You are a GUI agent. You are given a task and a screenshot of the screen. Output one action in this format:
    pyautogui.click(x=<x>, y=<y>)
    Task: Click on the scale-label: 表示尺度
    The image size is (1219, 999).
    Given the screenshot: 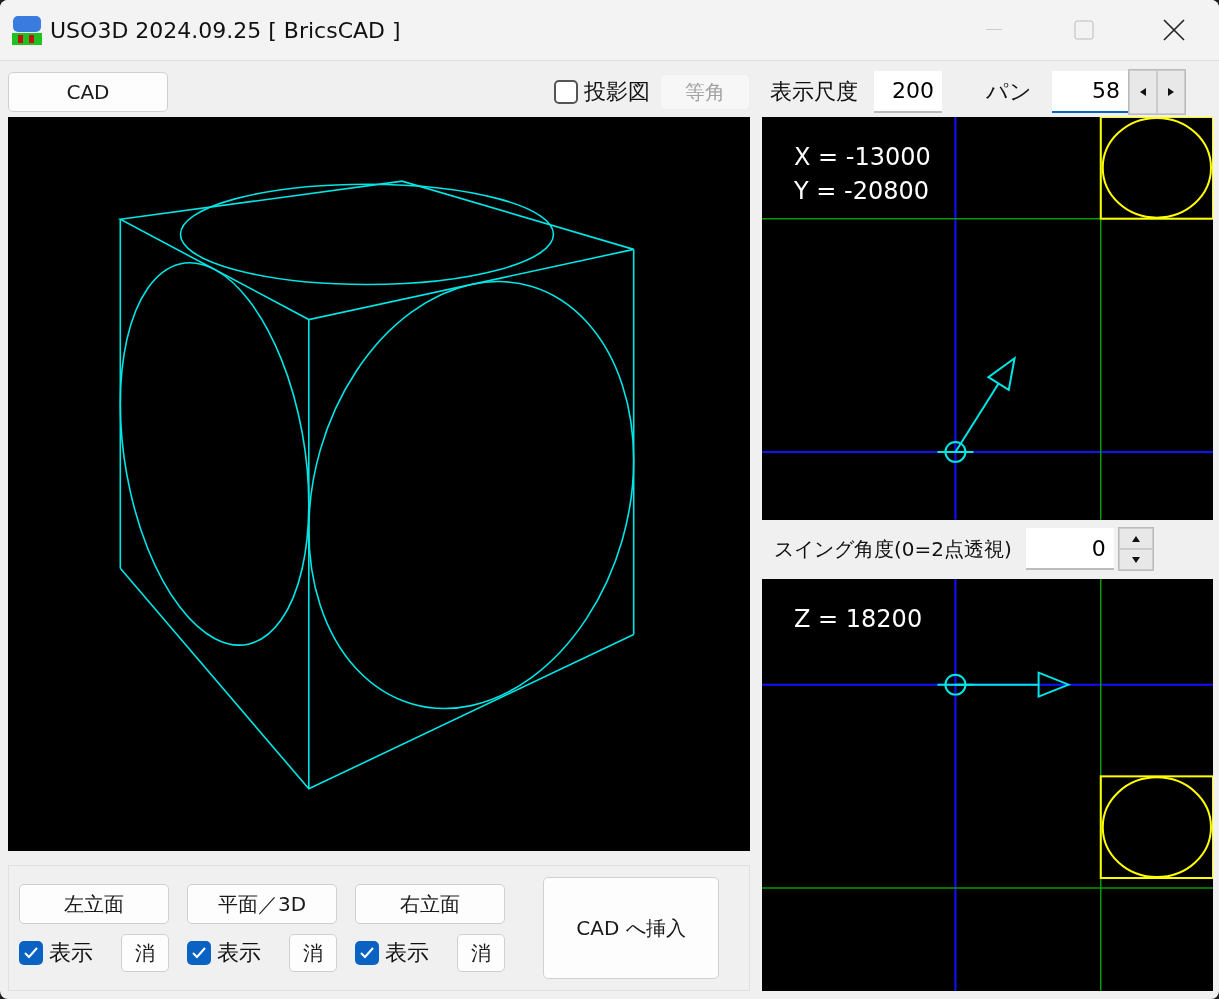 What is the action you would take?
    pyautogui.click(x=814, y=91)
    